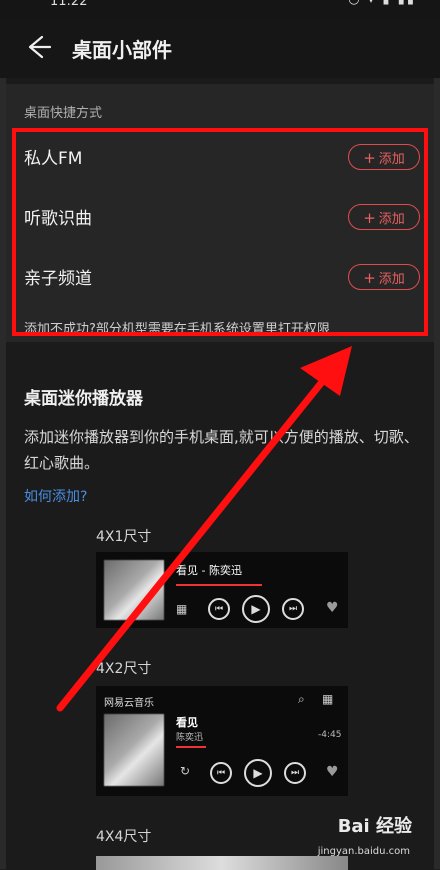  I want to click on right-edge, so click(437, 434).